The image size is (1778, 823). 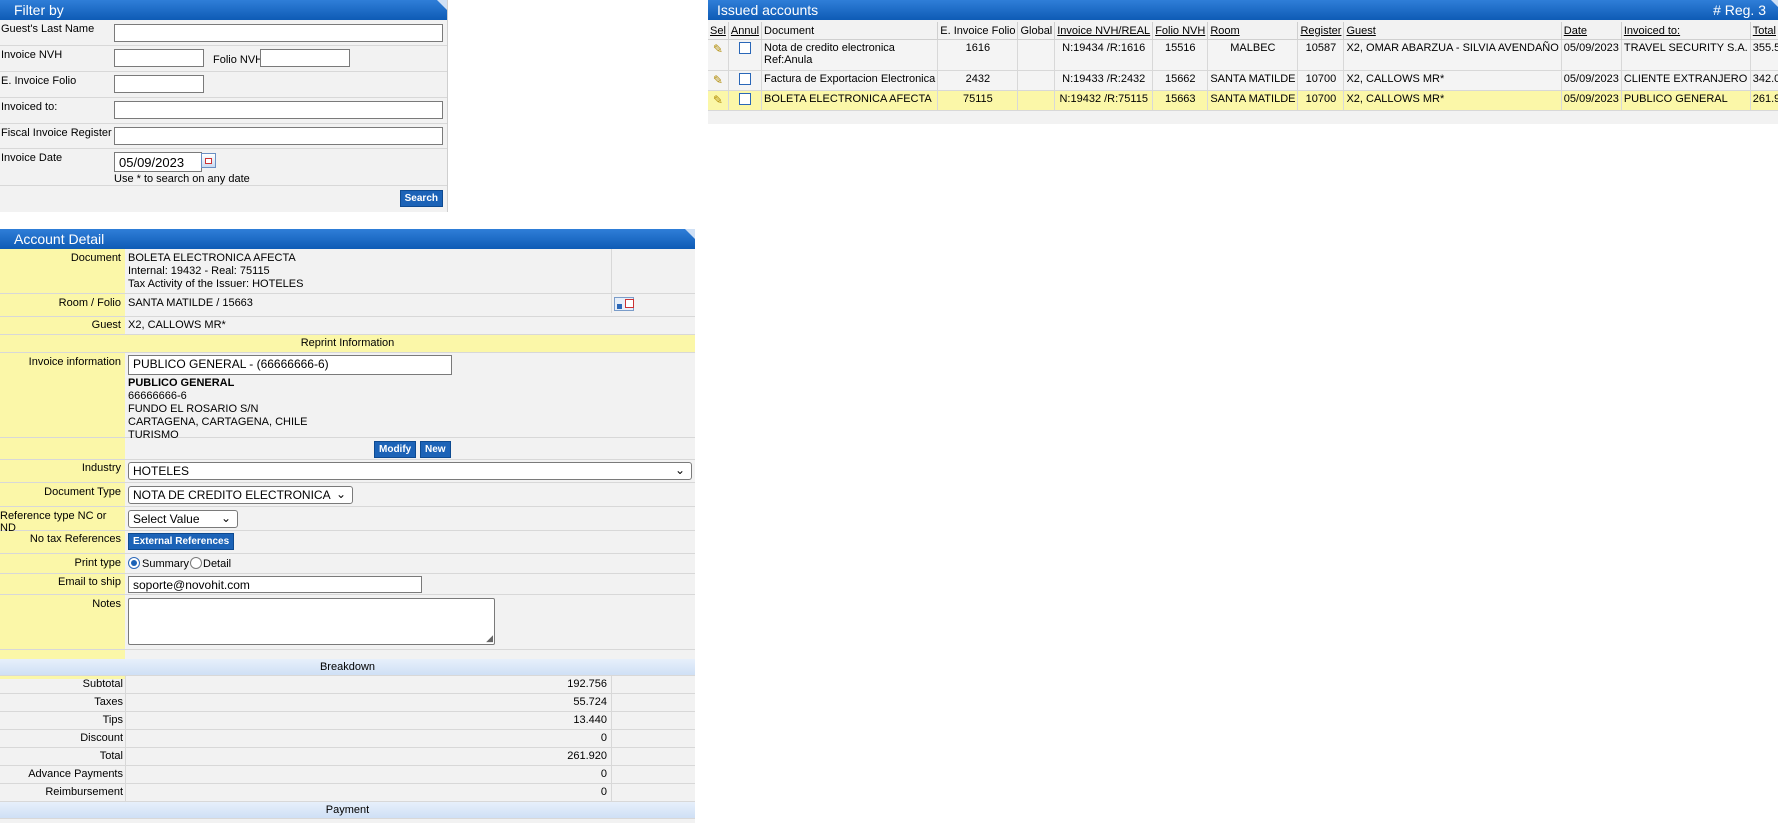 I want to click on einvoice-folio-input, so click(x=159, y=84).